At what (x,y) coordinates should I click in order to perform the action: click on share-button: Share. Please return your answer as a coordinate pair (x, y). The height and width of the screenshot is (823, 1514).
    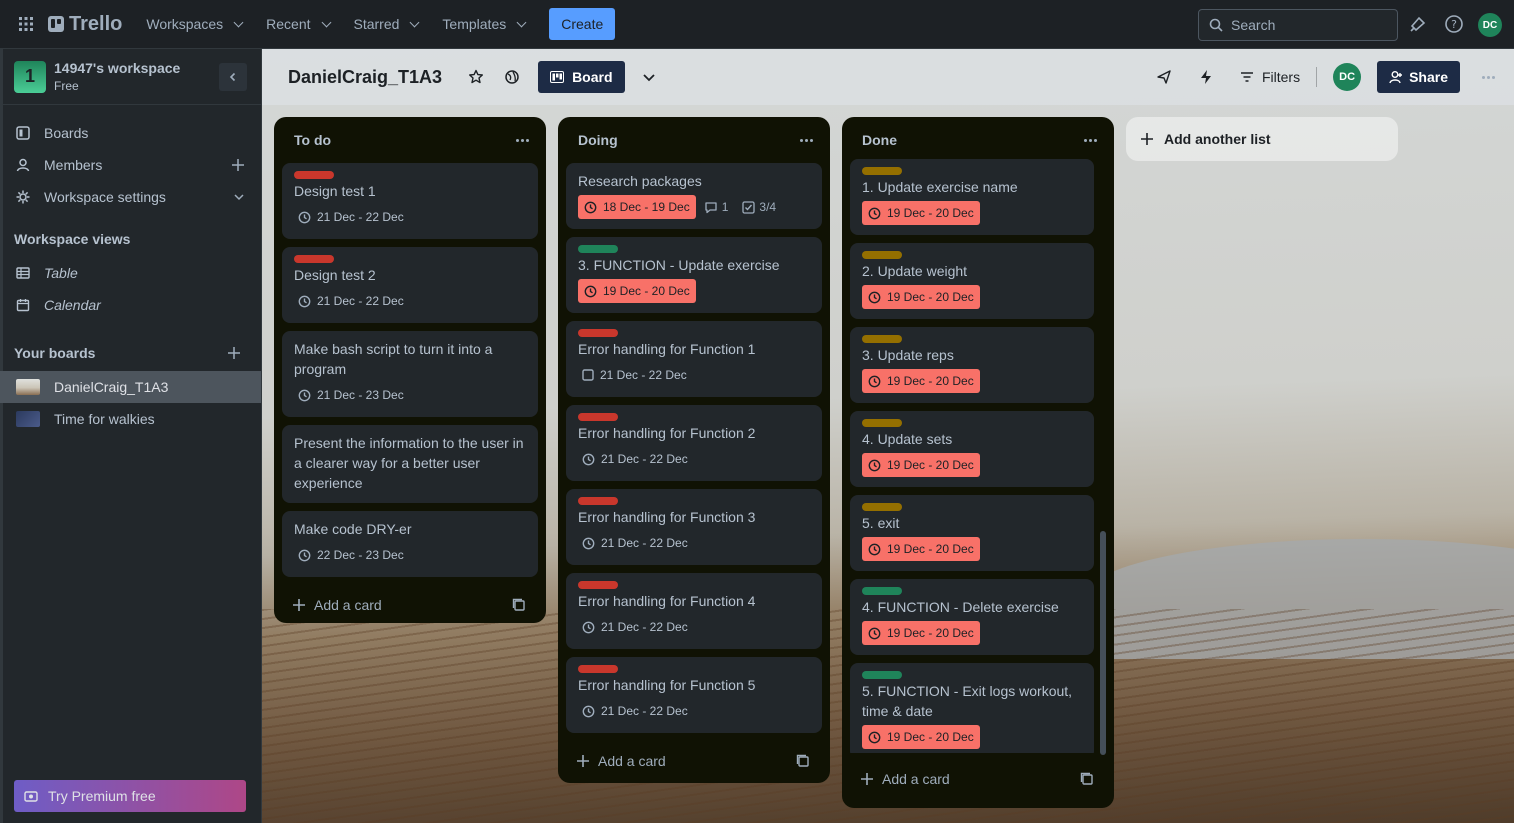
    Looking at the image, I should click on (1418, 77).